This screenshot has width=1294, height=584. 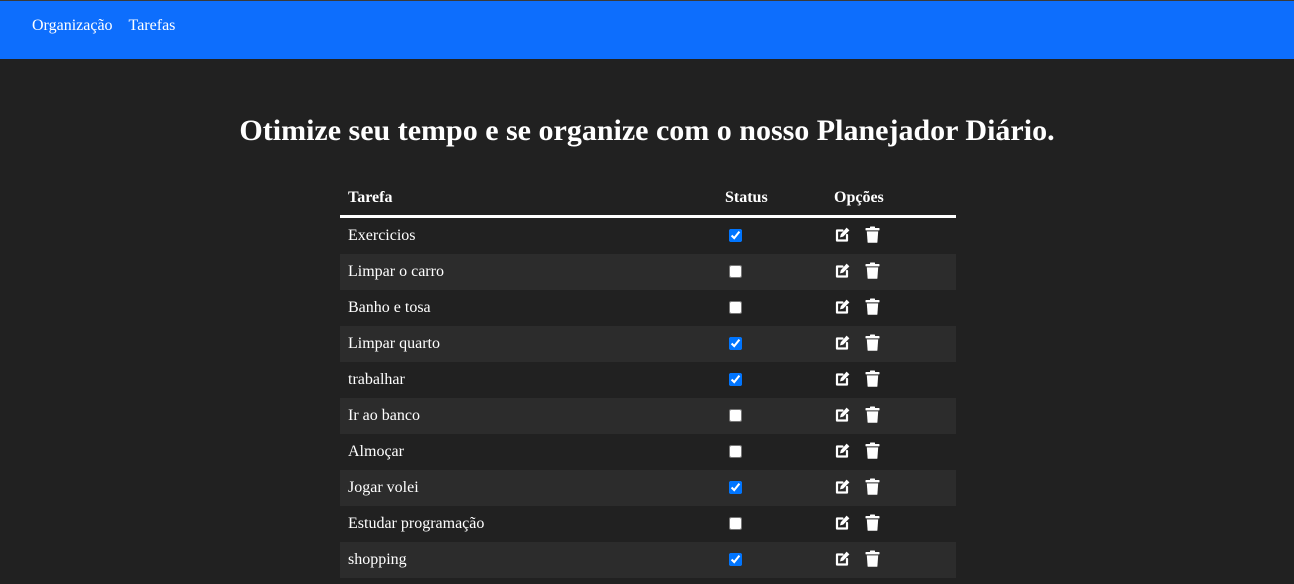 I want to click on top-navbar: Organização Tarefas, so click(x=647, y=29).